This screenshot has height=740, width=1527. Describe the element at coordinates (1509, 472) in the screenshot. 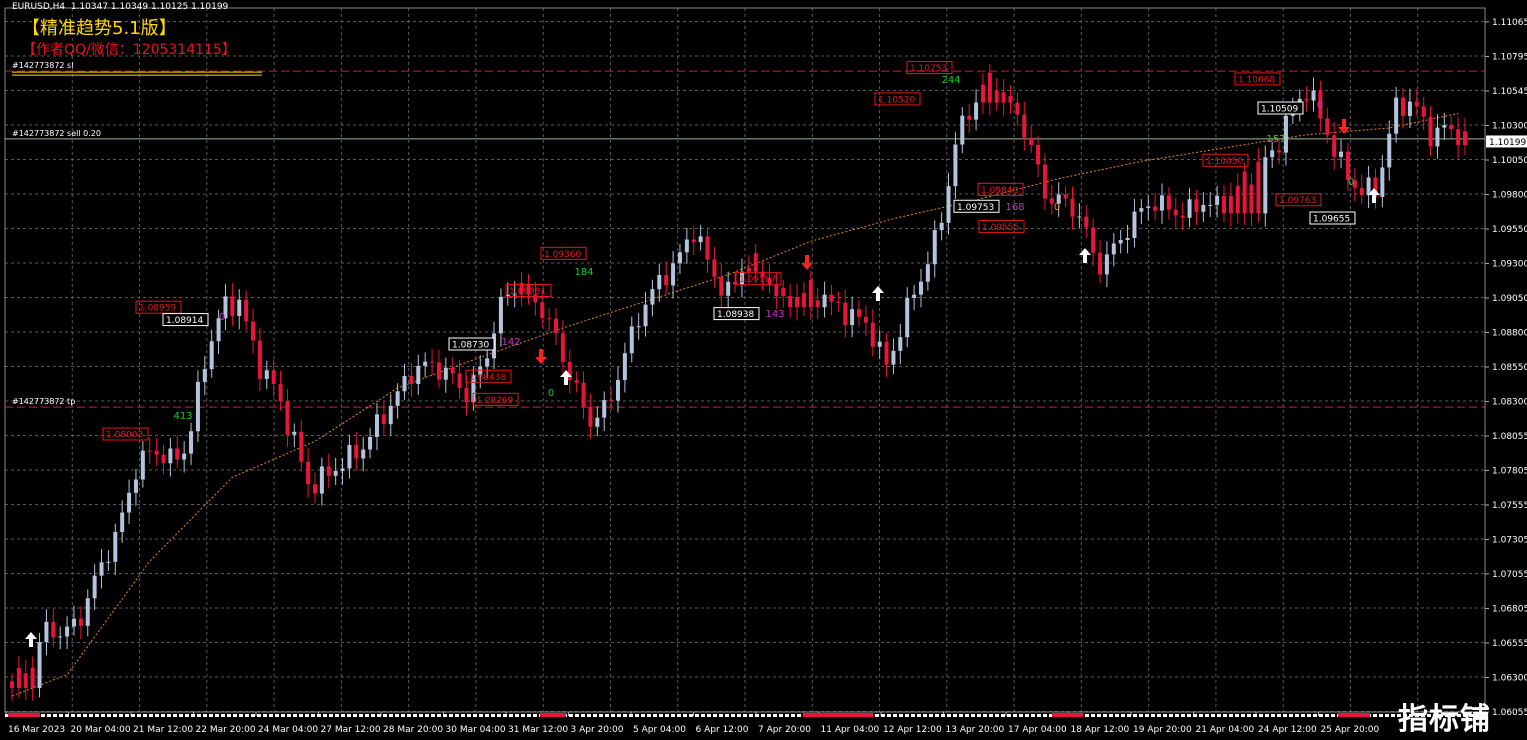

I see `y-tick-label: 1.07805` at that location.